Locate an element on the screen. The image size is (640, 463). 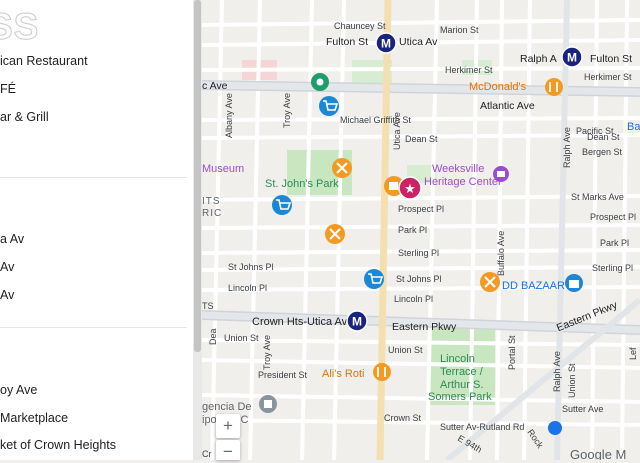
place-label-alis-roti: Ali's Roti is located at coordinates (343, 374).